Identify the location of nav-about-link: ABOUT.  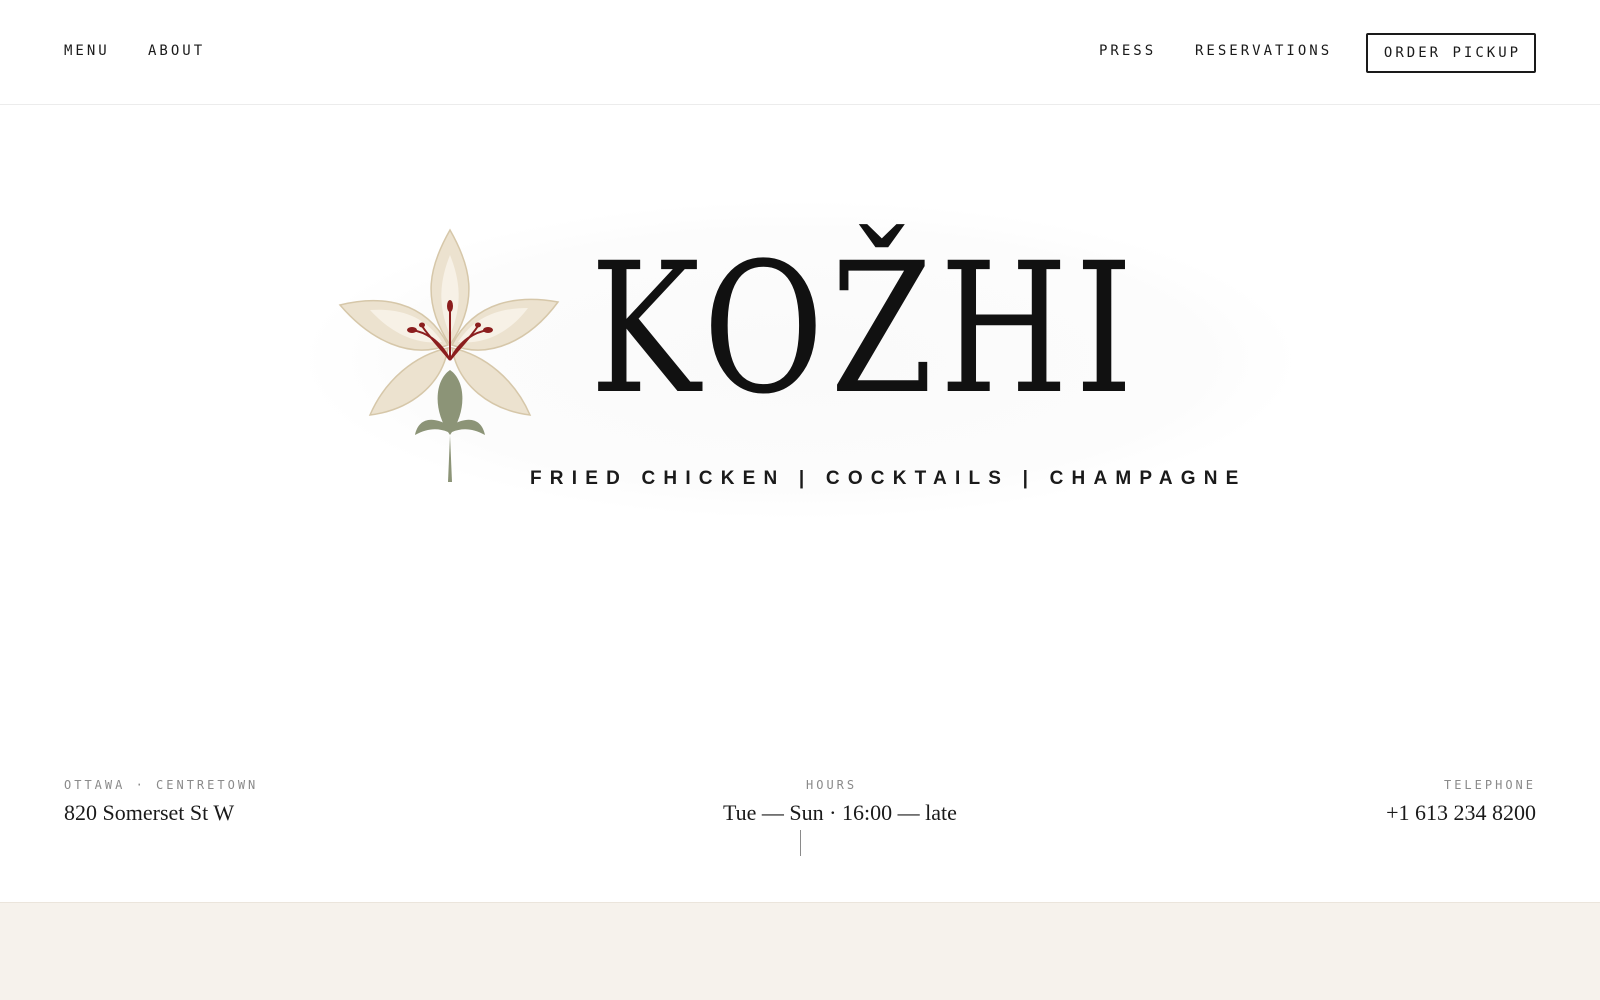
(176, 51).